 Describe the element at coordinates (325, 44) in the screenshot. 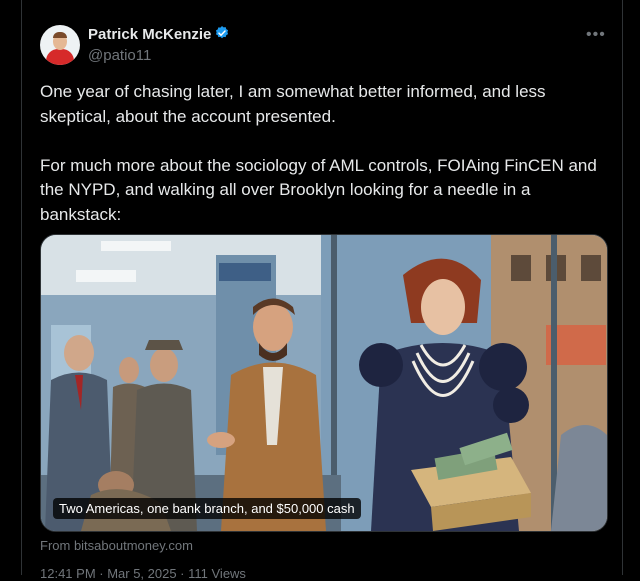

I see `tweet-header: Patrick McKenzie @patio11 •••` at that location.